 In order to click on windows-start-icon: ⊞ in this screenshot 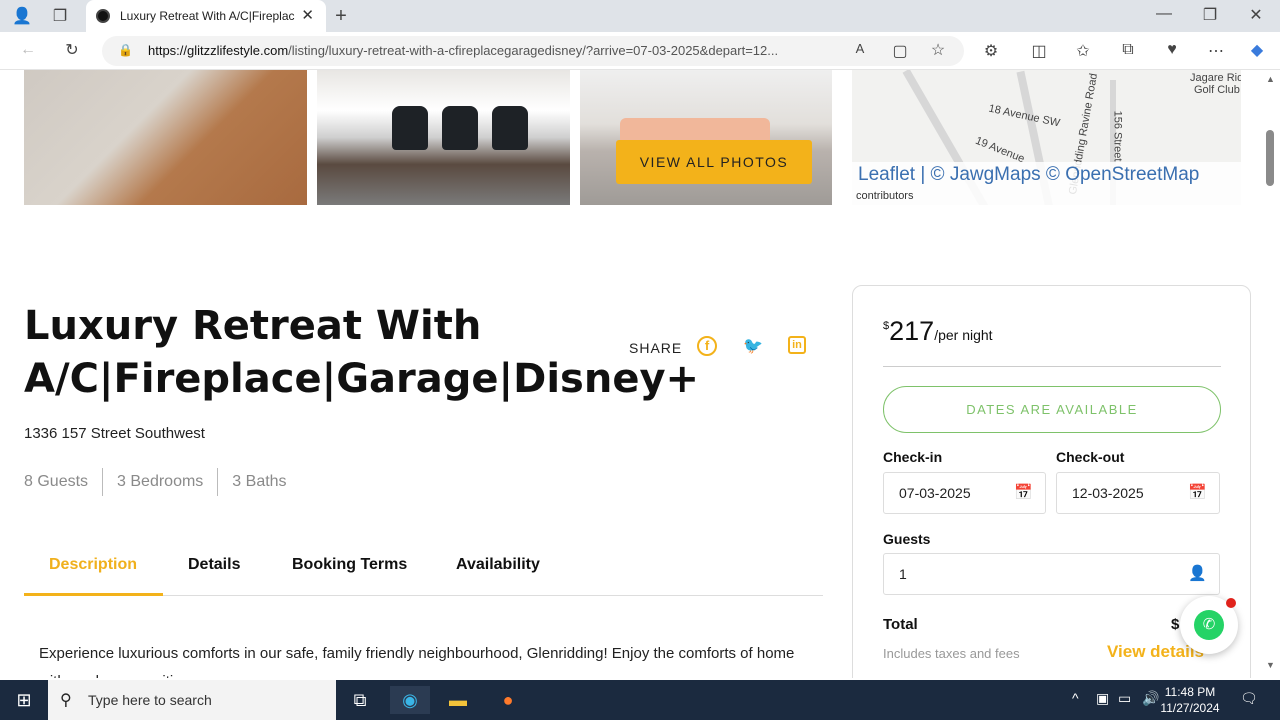, I will do `click(24, 700)`.